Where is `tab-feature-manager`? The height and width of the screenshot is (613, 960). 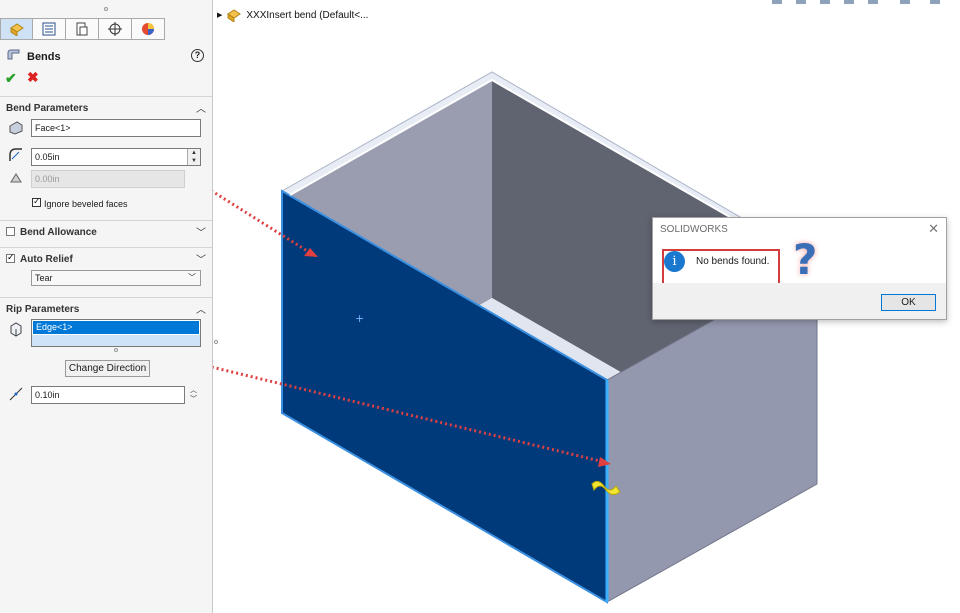
tab-feature-manager is located at coordinates (16, 29).